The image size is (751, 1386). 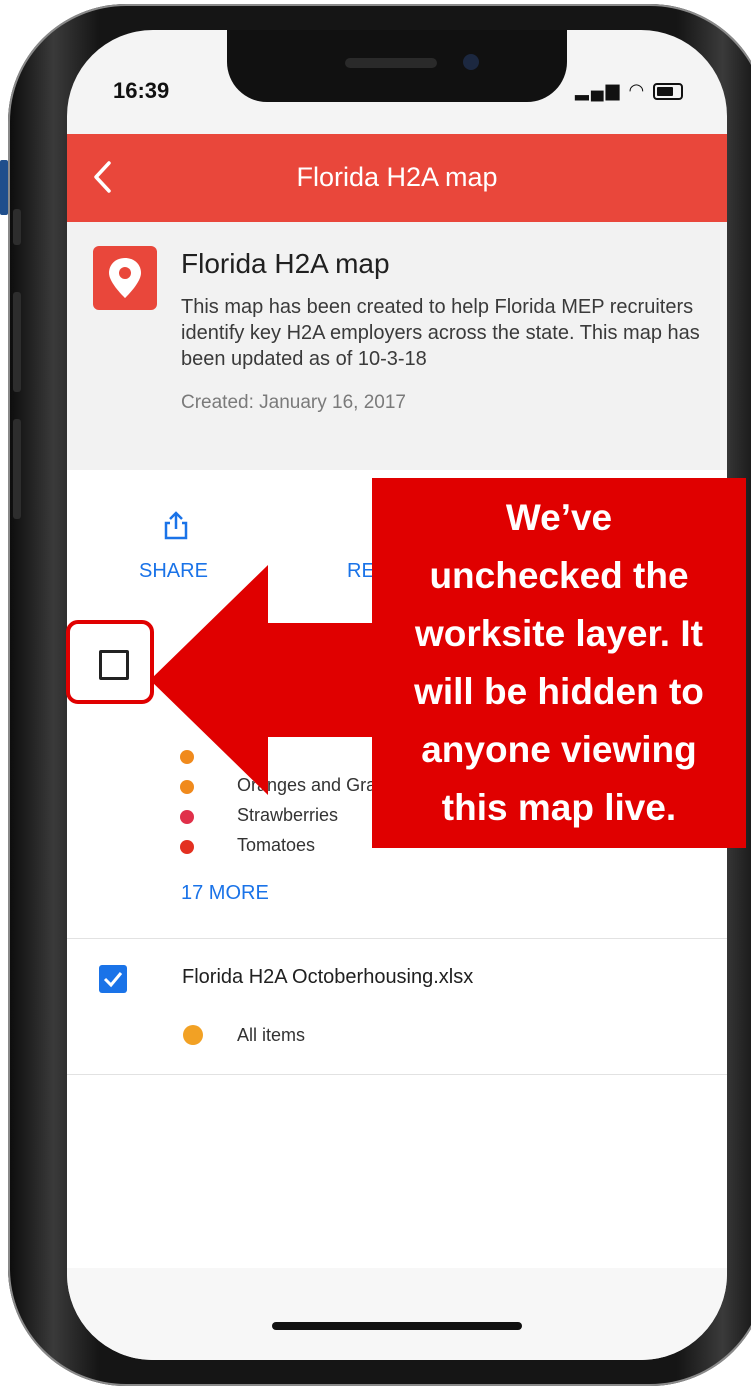 I want to click on callout-line: unchecked the, so click(x=559, y=575).